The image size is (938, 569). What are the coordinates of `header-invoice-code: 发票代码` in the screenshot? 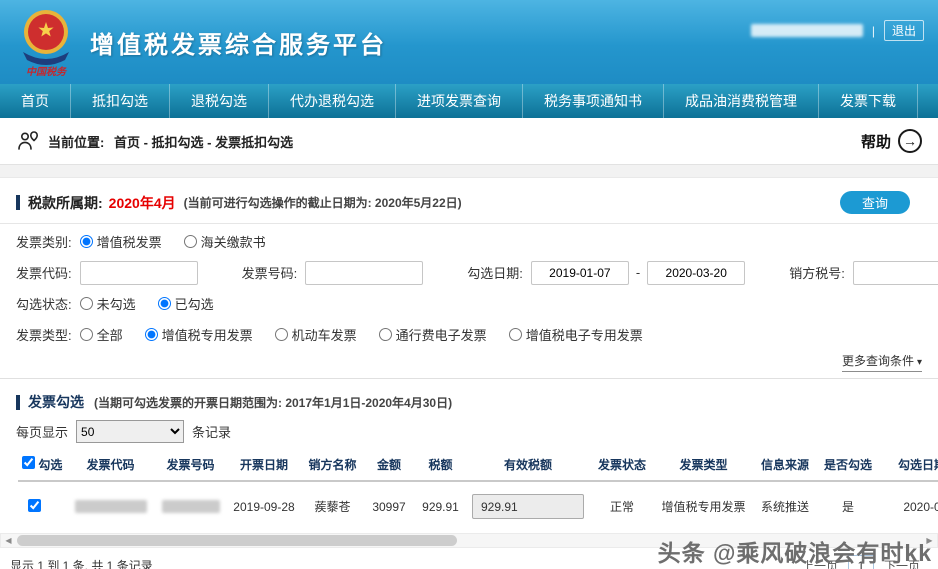 It's located at (110, 465).